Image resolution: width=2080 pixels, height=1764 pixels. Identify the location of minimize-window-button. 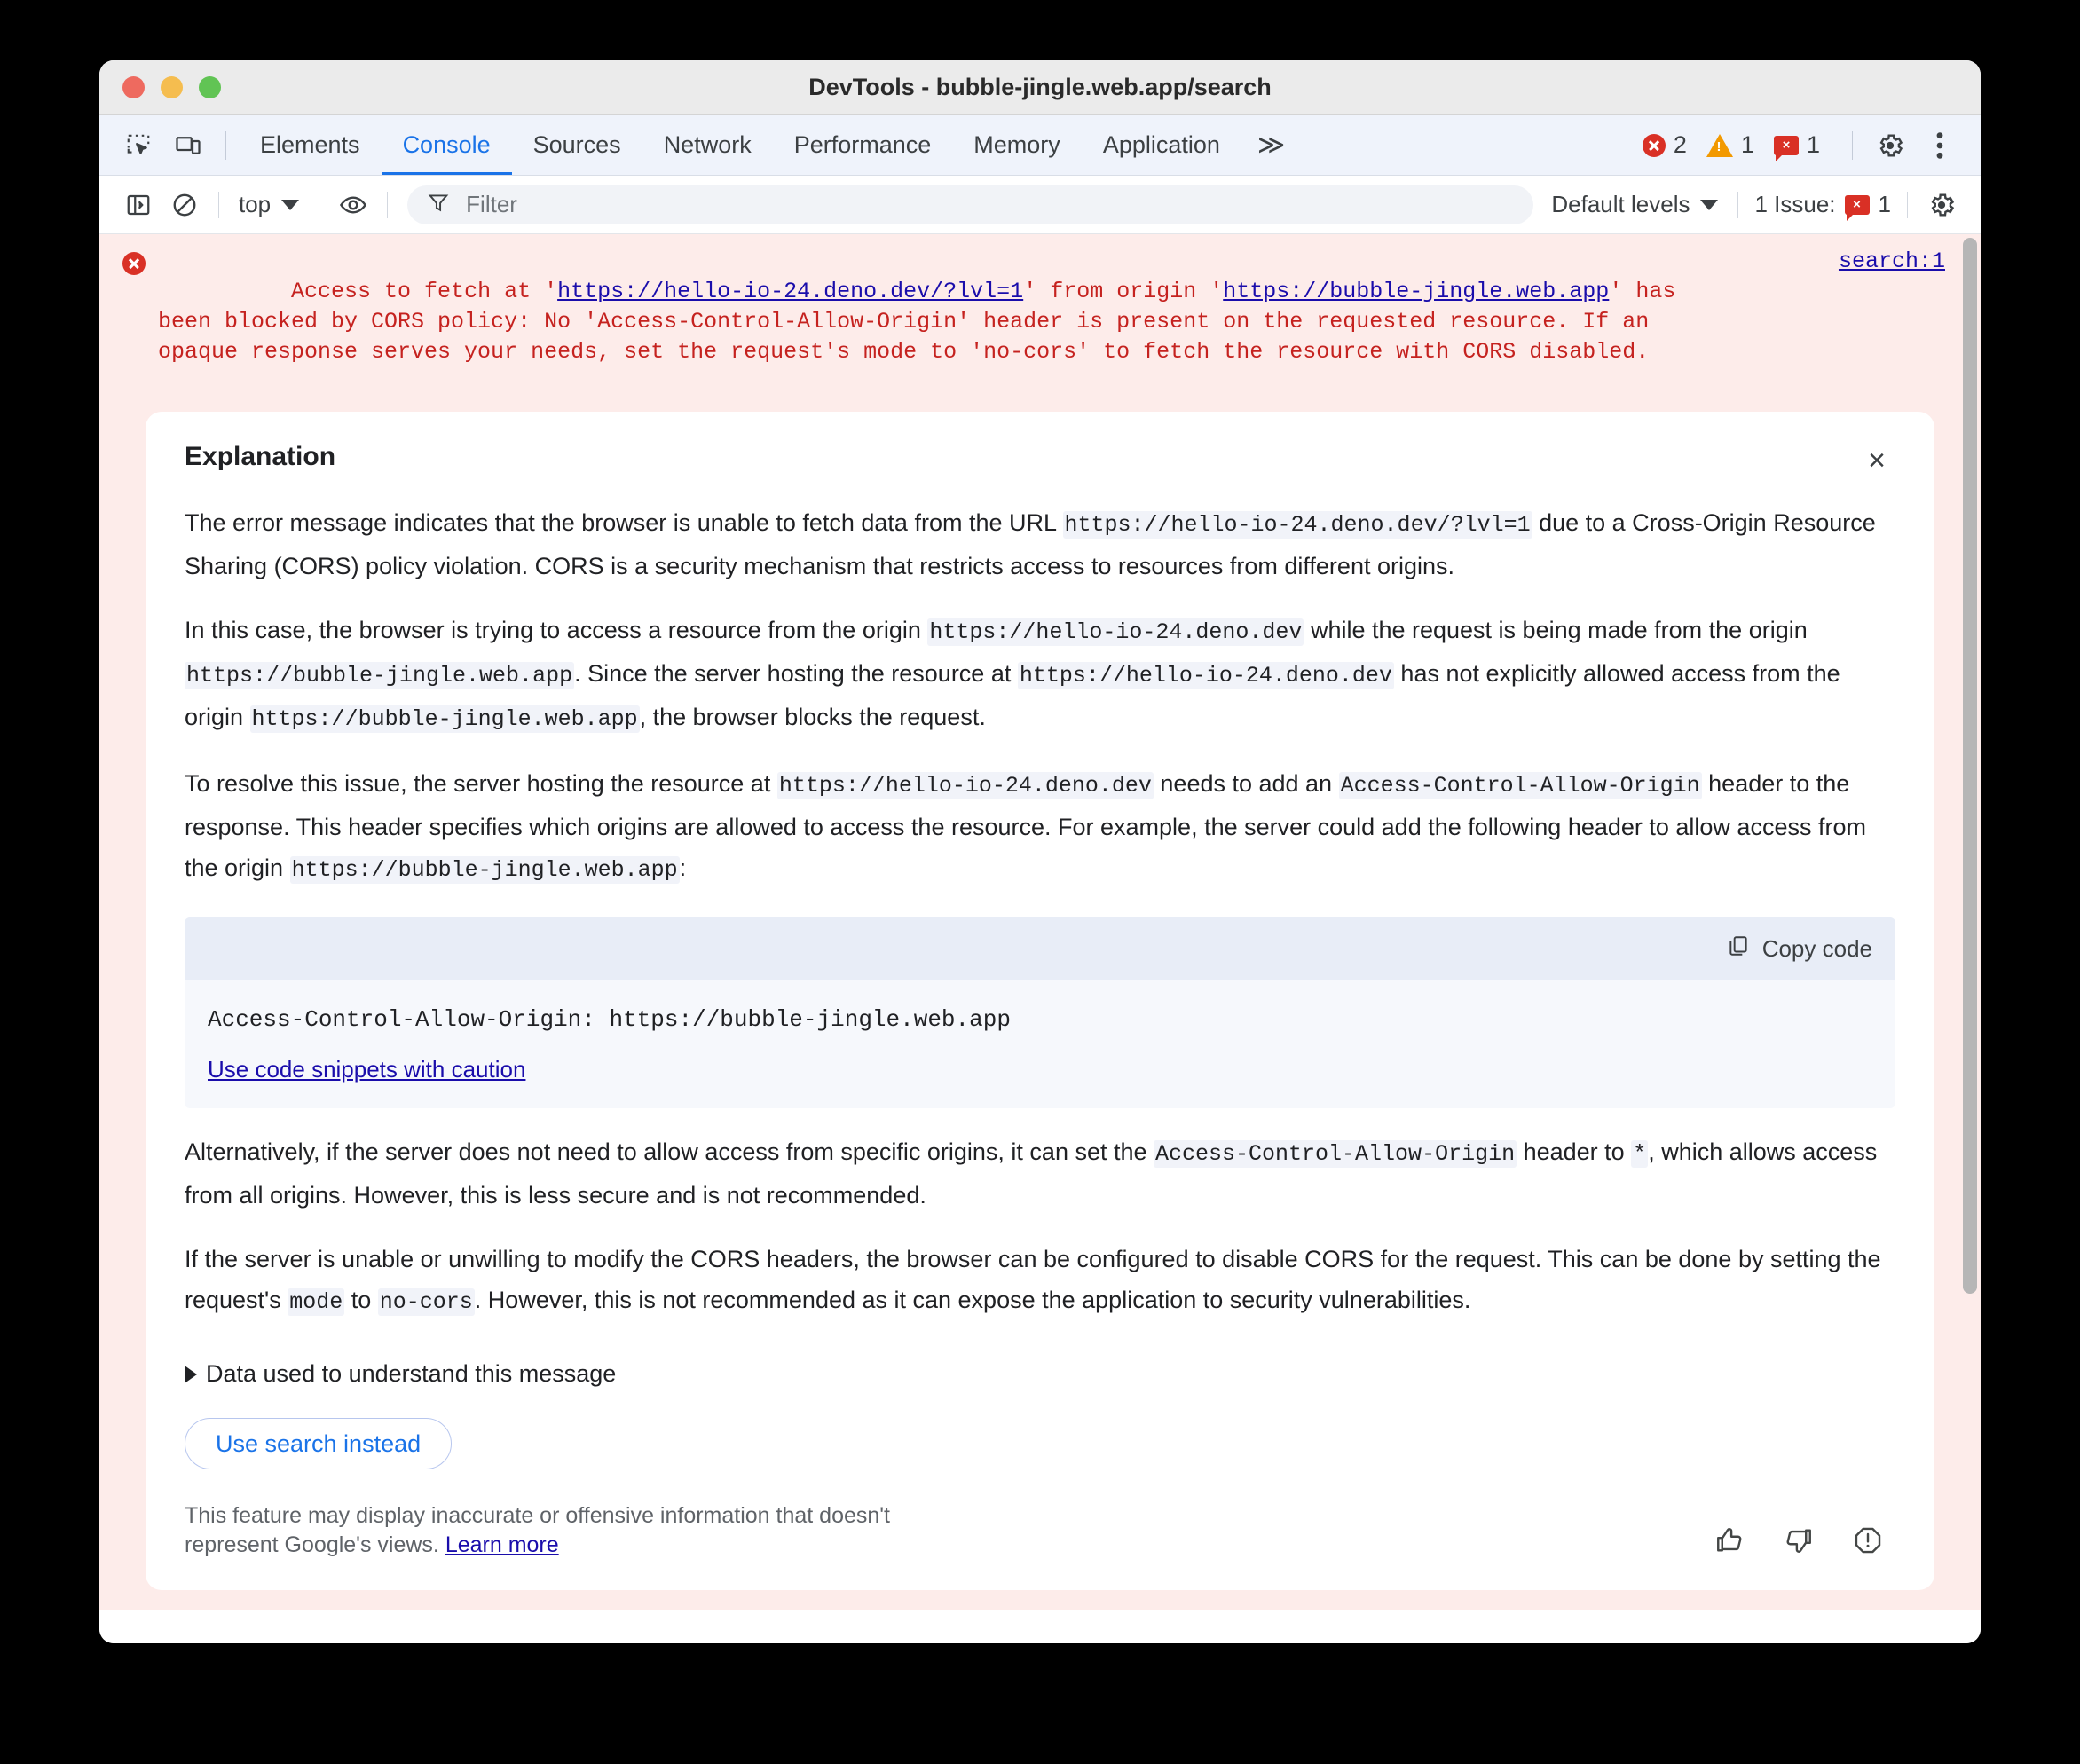
(172, 87).